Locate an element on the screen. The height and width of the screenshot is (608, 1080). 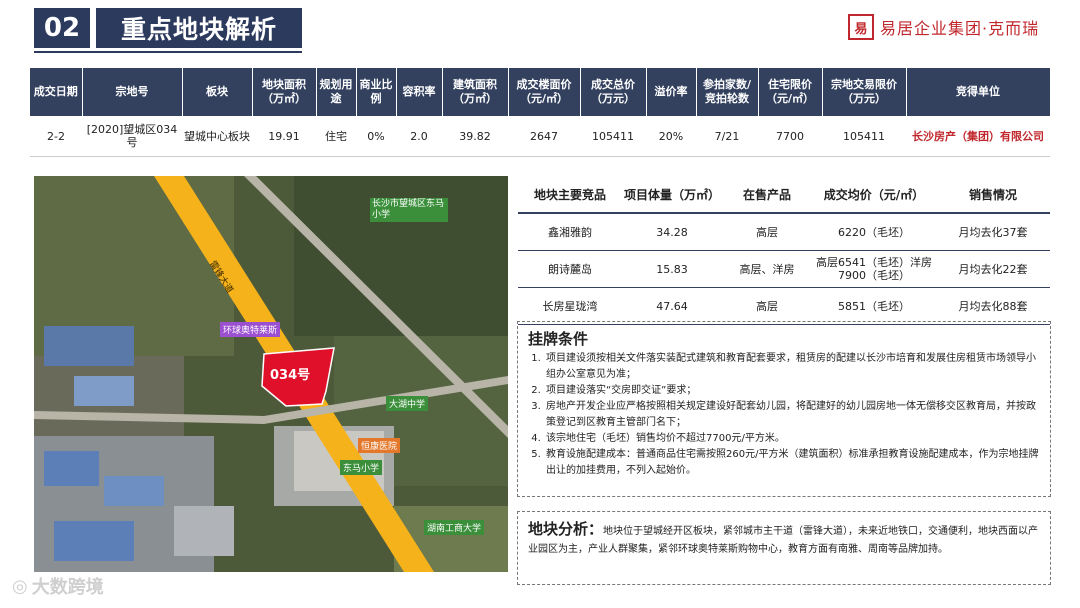
map-label-mall: 环球奥特莱斯 is located at coordinates (250, 329).